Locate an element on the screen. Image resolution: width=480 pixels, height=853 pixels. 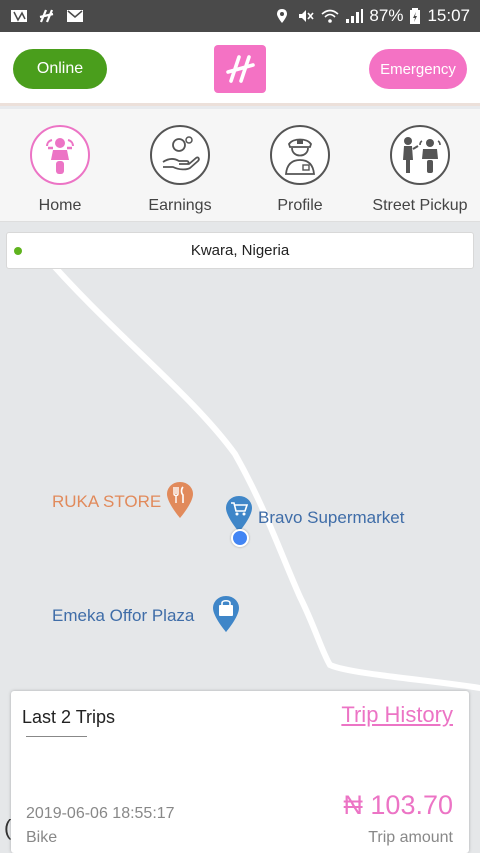
shopping-bag-icon is located at coordinates (226, 614).